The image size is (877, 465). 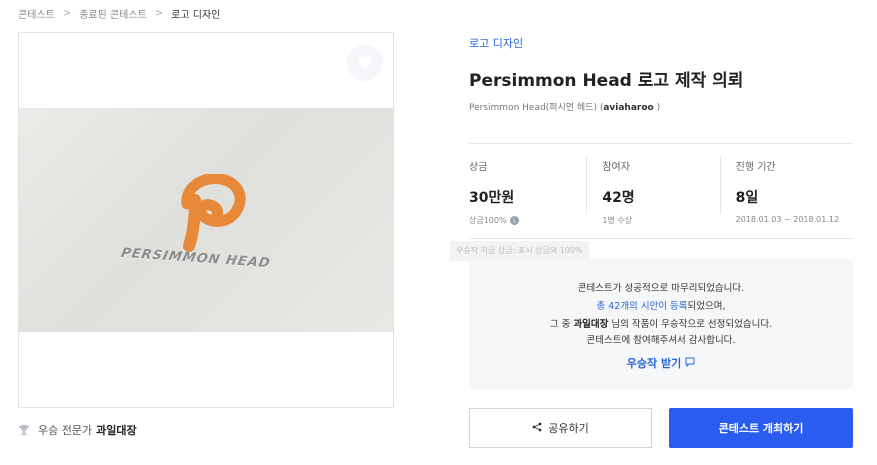 I want to click on client-name: Persimmon Head(퍼시먼 헤드) (, so click(x=536, y=108).